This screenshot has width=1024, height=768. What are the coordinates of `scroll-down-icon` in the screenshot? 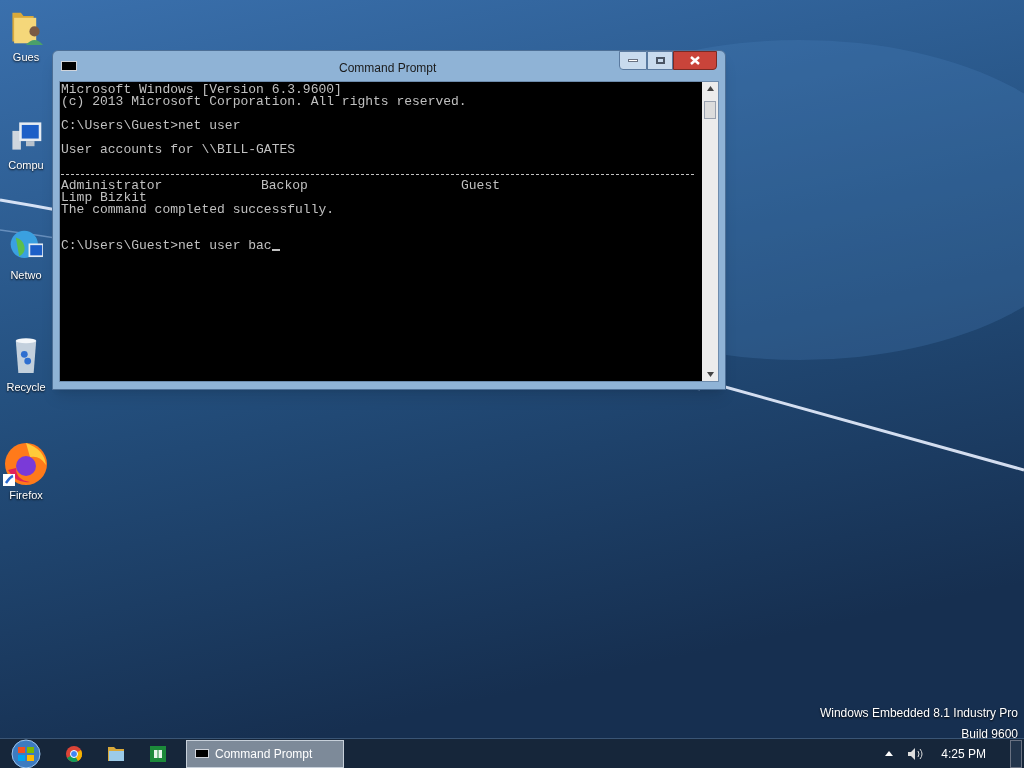 It's located at (710, 374).